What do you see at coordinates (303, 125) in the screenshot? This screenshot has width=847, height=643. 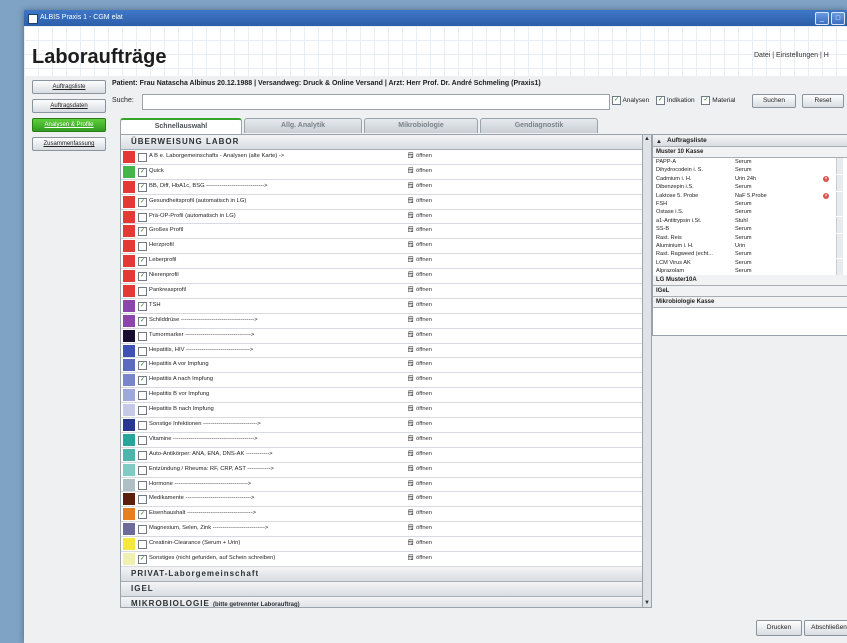 I see `tab-allg-analytik: Allg. Analytik` at bounding box center [303, 125].